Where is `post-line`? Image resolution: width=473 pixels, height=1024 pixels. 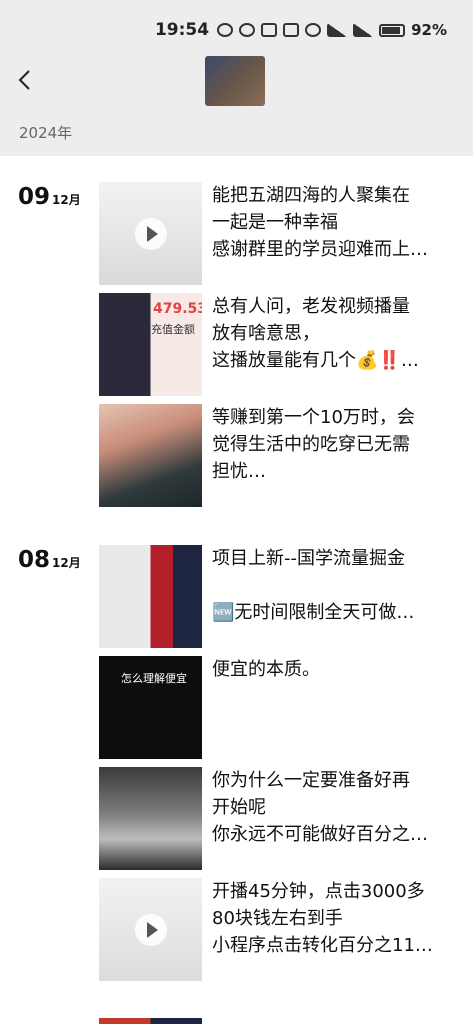 post-line is located at coordinates (334, 585).